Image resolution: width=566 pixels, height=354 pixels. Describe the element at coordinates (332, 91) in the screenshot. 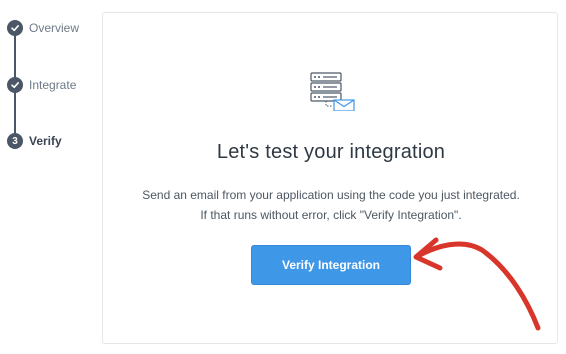

I see `server-email-icon` at that location.